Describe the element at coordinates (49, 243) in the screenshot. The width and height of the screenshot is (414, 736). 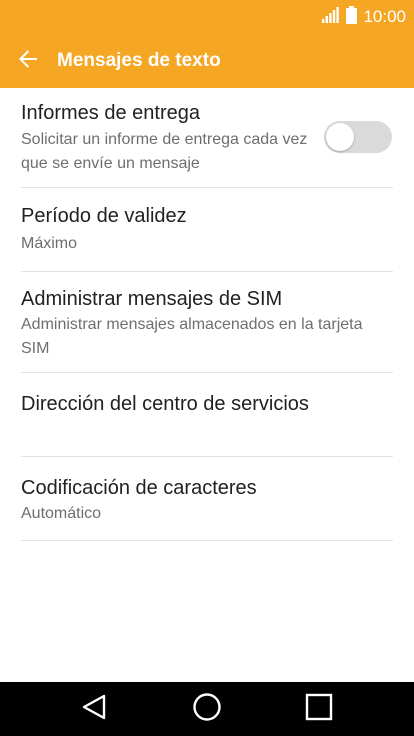
I see `setting-summary: Máximo` at that location.